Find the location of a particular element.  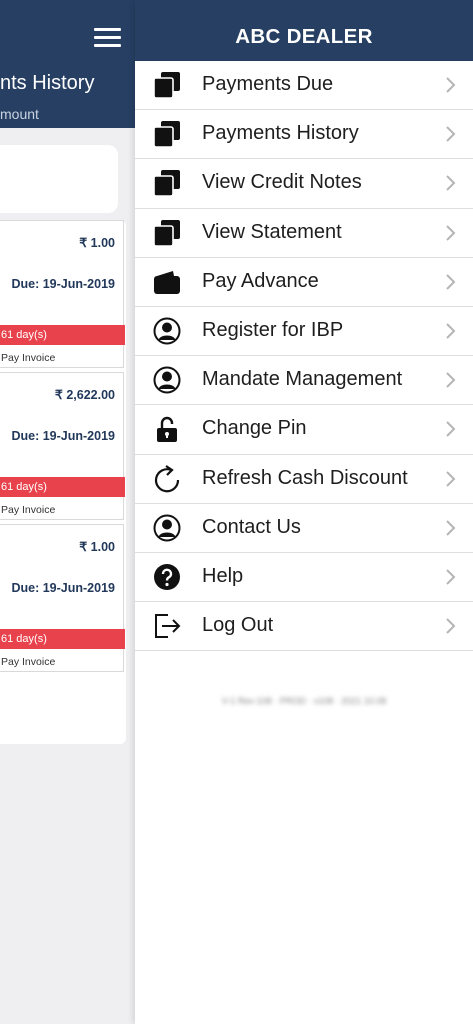

background-page-subtitle: mount is located at coordinates (19, 114).